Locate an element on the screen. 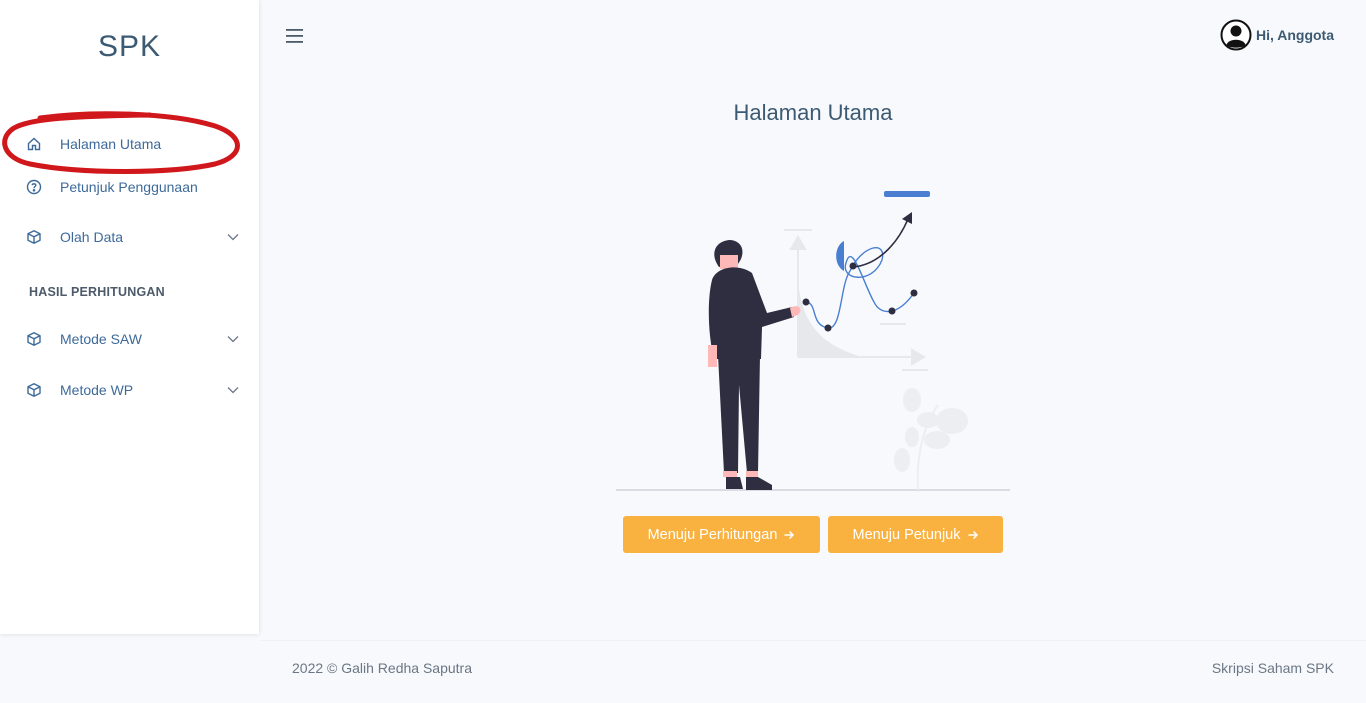 The image size is (1366, 703). sidebar-item-metode-wp: Metode WP is located at coordinates (129, 390).